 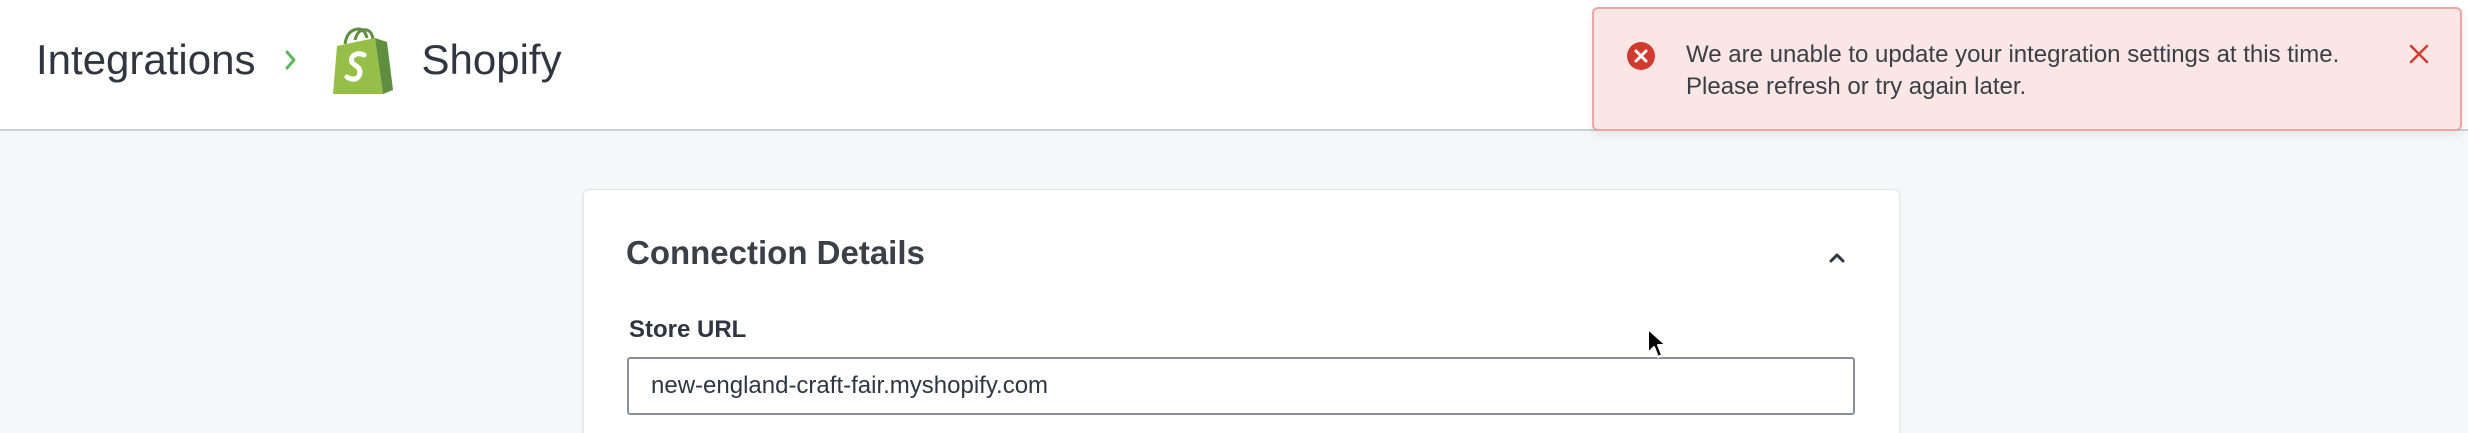 I want to click on mouse-pointer-icon, so click(x=1657, y=344).